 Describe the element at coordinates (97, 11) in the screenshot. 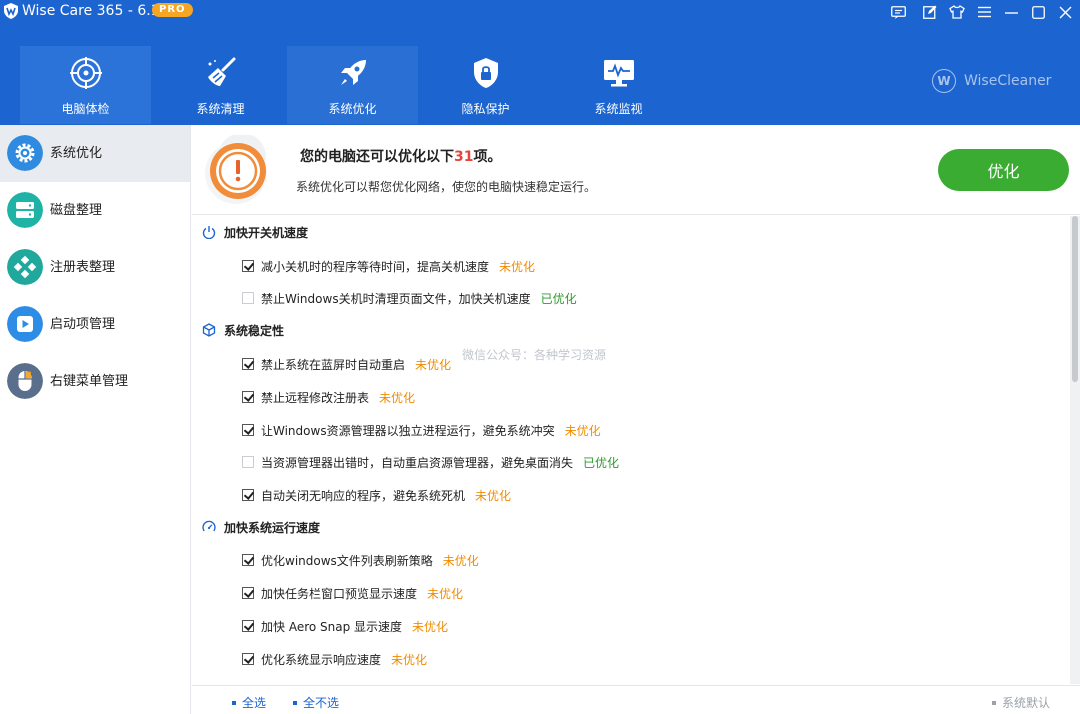

I see `app-title: Wise Care 365 - 6.1.7` at that location.